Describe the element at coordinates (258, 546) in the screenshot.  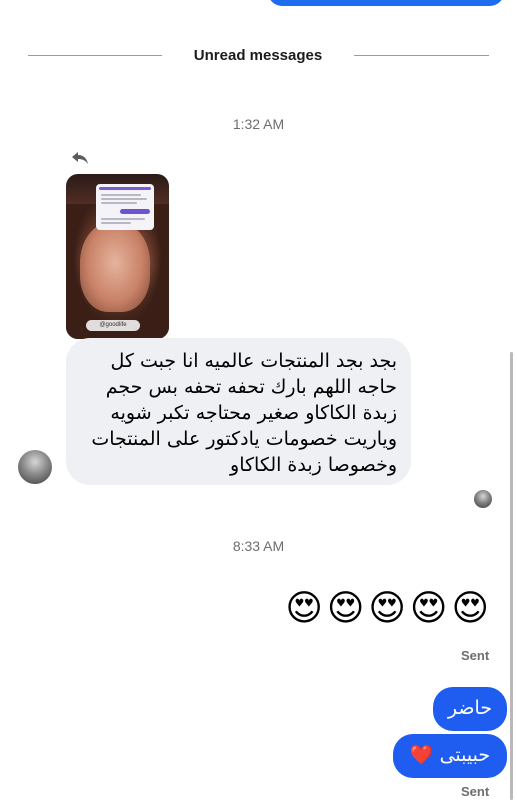
I see `timestamp: 8:33 AM` at that location.